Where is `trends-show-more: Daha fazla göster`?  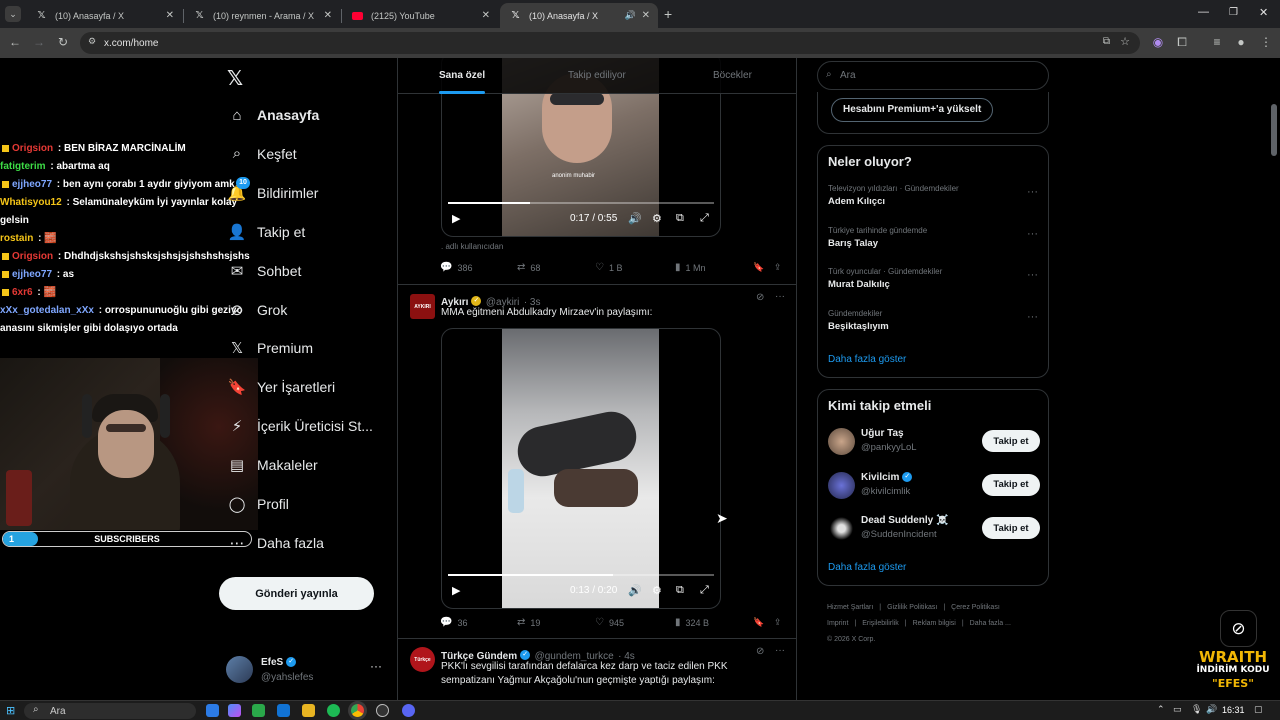 trends-show-more: Daha fazla göster is located at coordinates (867, 359).